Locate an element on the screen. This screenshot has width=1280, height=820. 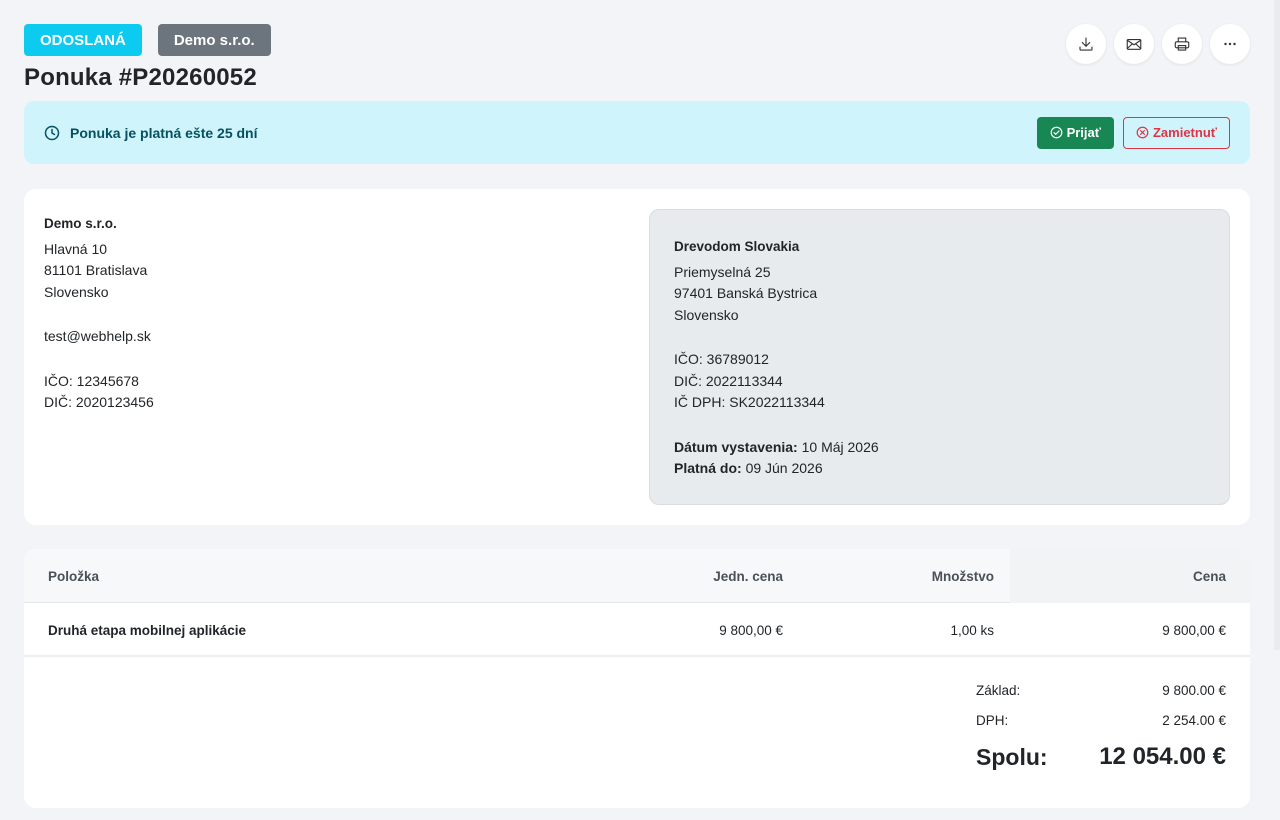
customer-icdph: IČ DPH: SK2022113344 is located at coordinates (749, 402).